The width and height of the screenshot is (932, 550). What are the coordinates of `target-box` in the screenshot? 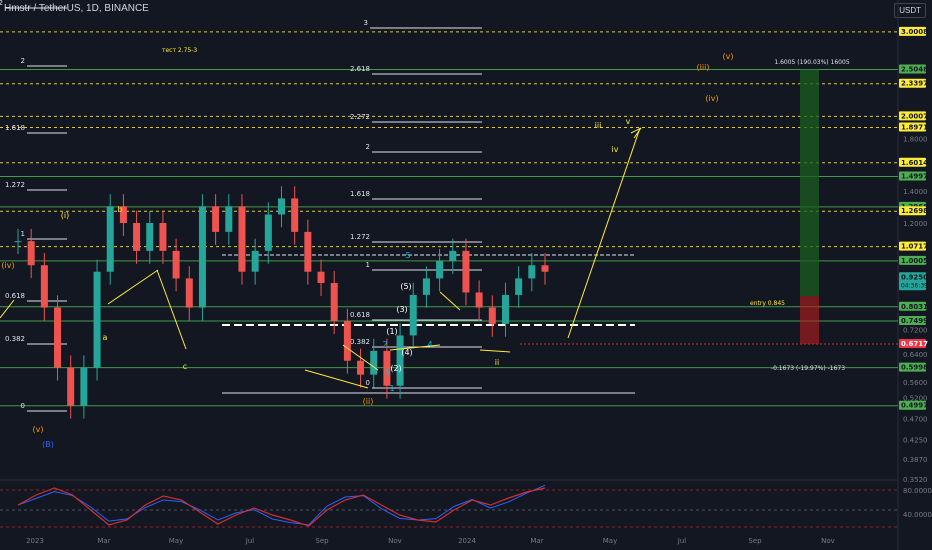 It's located at (809, 183).